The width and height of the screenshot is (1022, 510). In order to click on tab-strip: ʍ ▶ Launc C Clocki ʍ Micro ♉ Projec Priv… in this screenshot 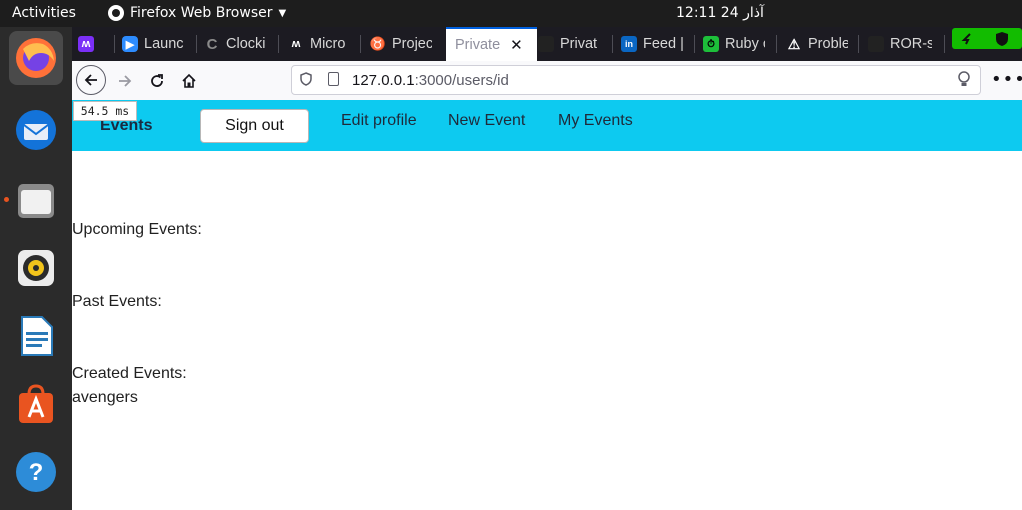, I will do `click(547, 44)`.